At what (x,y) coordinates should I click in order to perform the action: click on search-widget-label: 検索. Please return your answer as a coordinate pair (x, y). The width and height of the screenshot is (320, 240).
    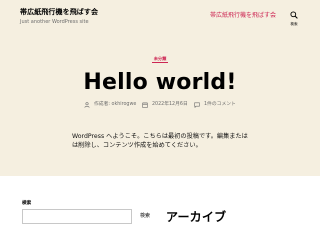
    Looking at the image, I should click on (27, 203).